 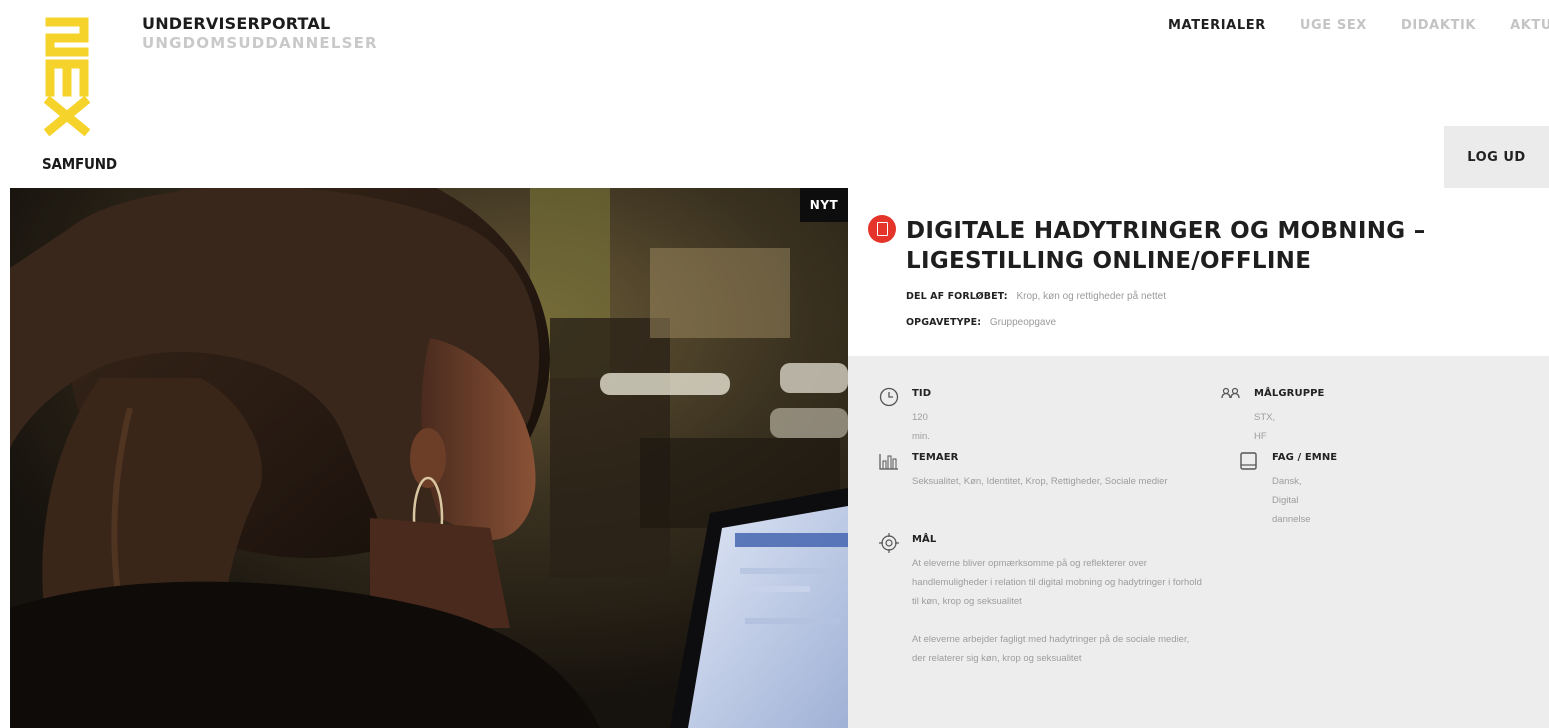 I want to click on tid-value: 120 min., so click(x=921, y=427).